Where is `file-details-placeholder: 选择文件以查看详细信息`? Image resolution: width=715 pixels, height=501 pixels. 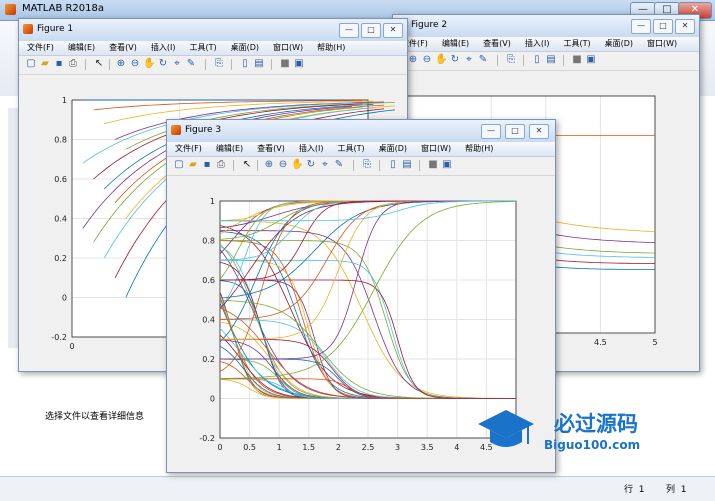 file-details-placeholder: 选择文件以查看详细信息 is located at coordinates (95, 417).